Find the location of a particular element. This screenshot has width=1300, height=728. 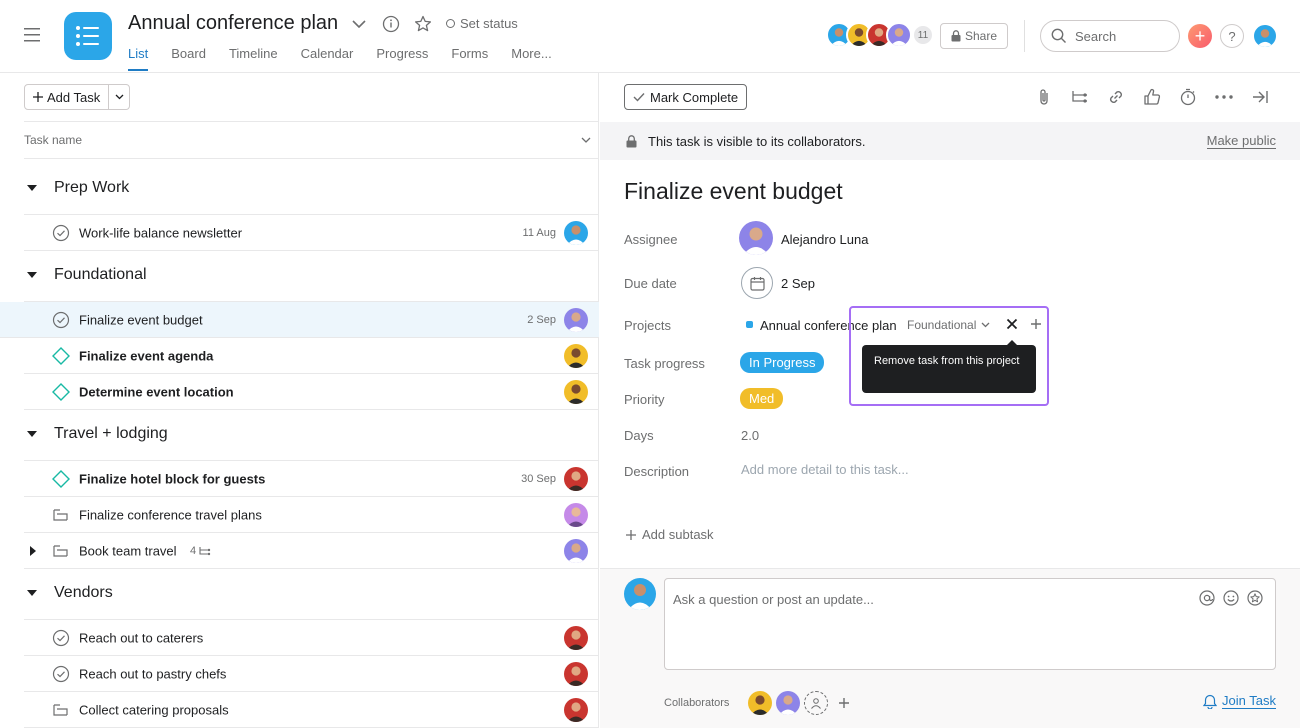

add-subtask-button: Add subtask is located at coordinates (670, 534).